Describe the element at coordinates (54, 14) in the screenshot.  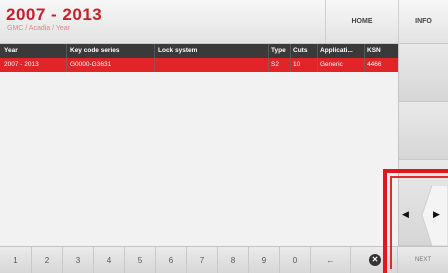
I see `page-title: 2007 - 2013` at that location.